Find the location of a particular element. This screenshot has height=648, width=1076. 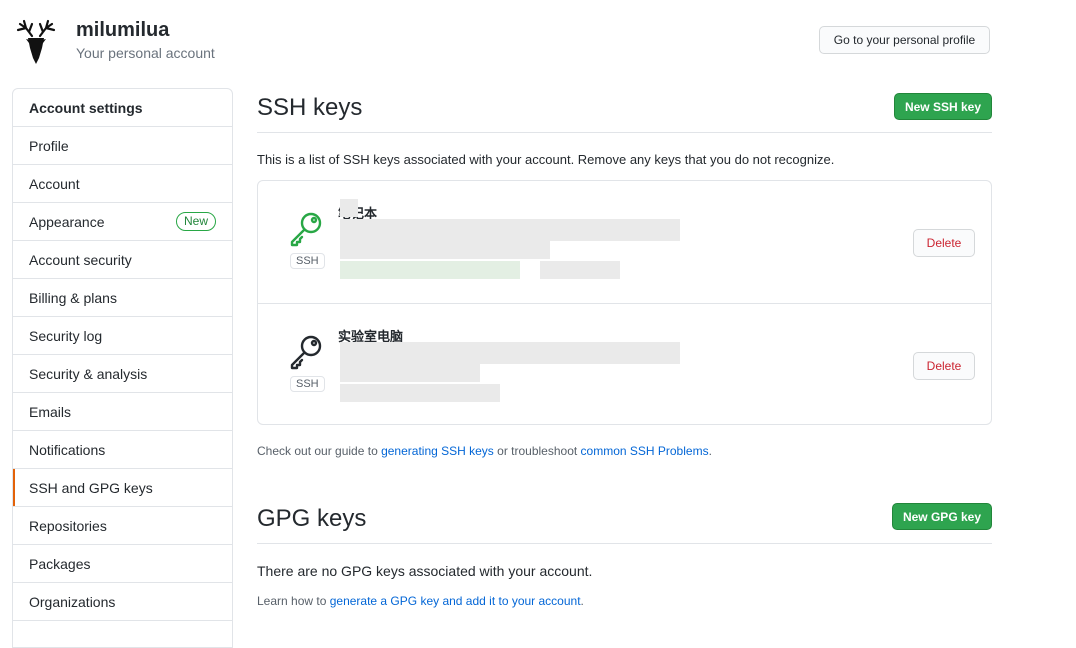

sidebar-item-label: Emails is located at coordinates (50, 411).